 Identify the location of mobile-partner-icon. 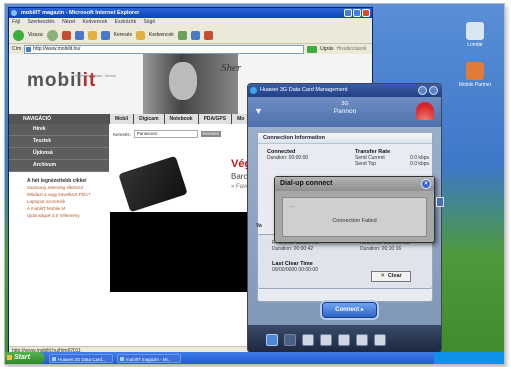
(475, 71).